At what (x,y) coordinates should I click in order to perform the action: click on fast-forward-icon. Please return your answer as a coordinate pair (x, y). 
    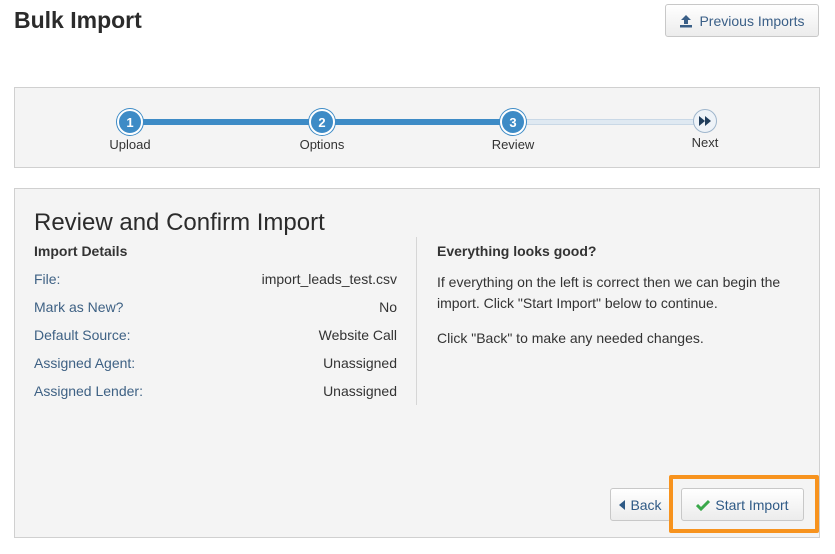
    Looking at the image, I should click on (705, 121).